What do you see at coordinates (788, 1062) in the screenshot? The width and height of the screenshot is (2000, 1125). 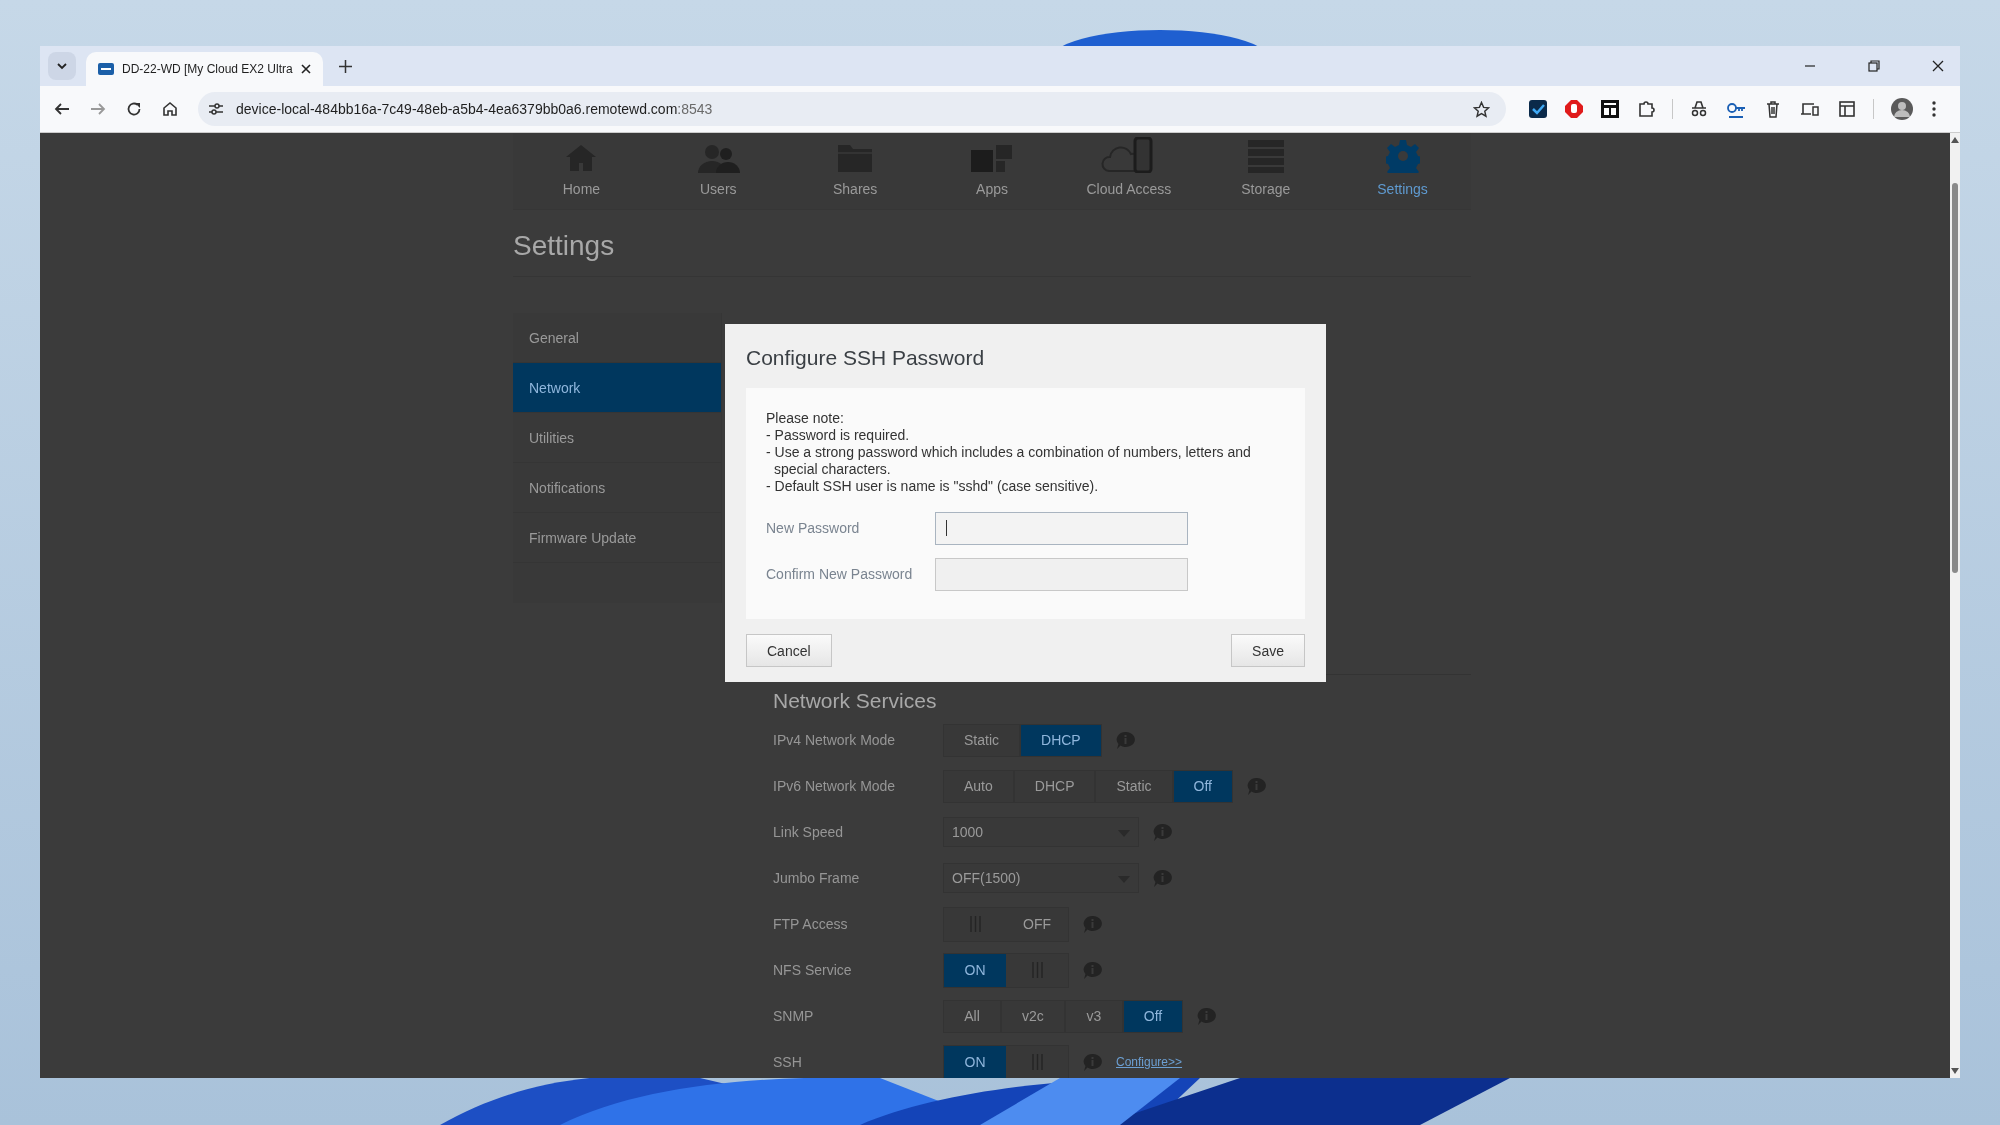 I see `setting-label: SSH` at bounding box center [788, 1062].